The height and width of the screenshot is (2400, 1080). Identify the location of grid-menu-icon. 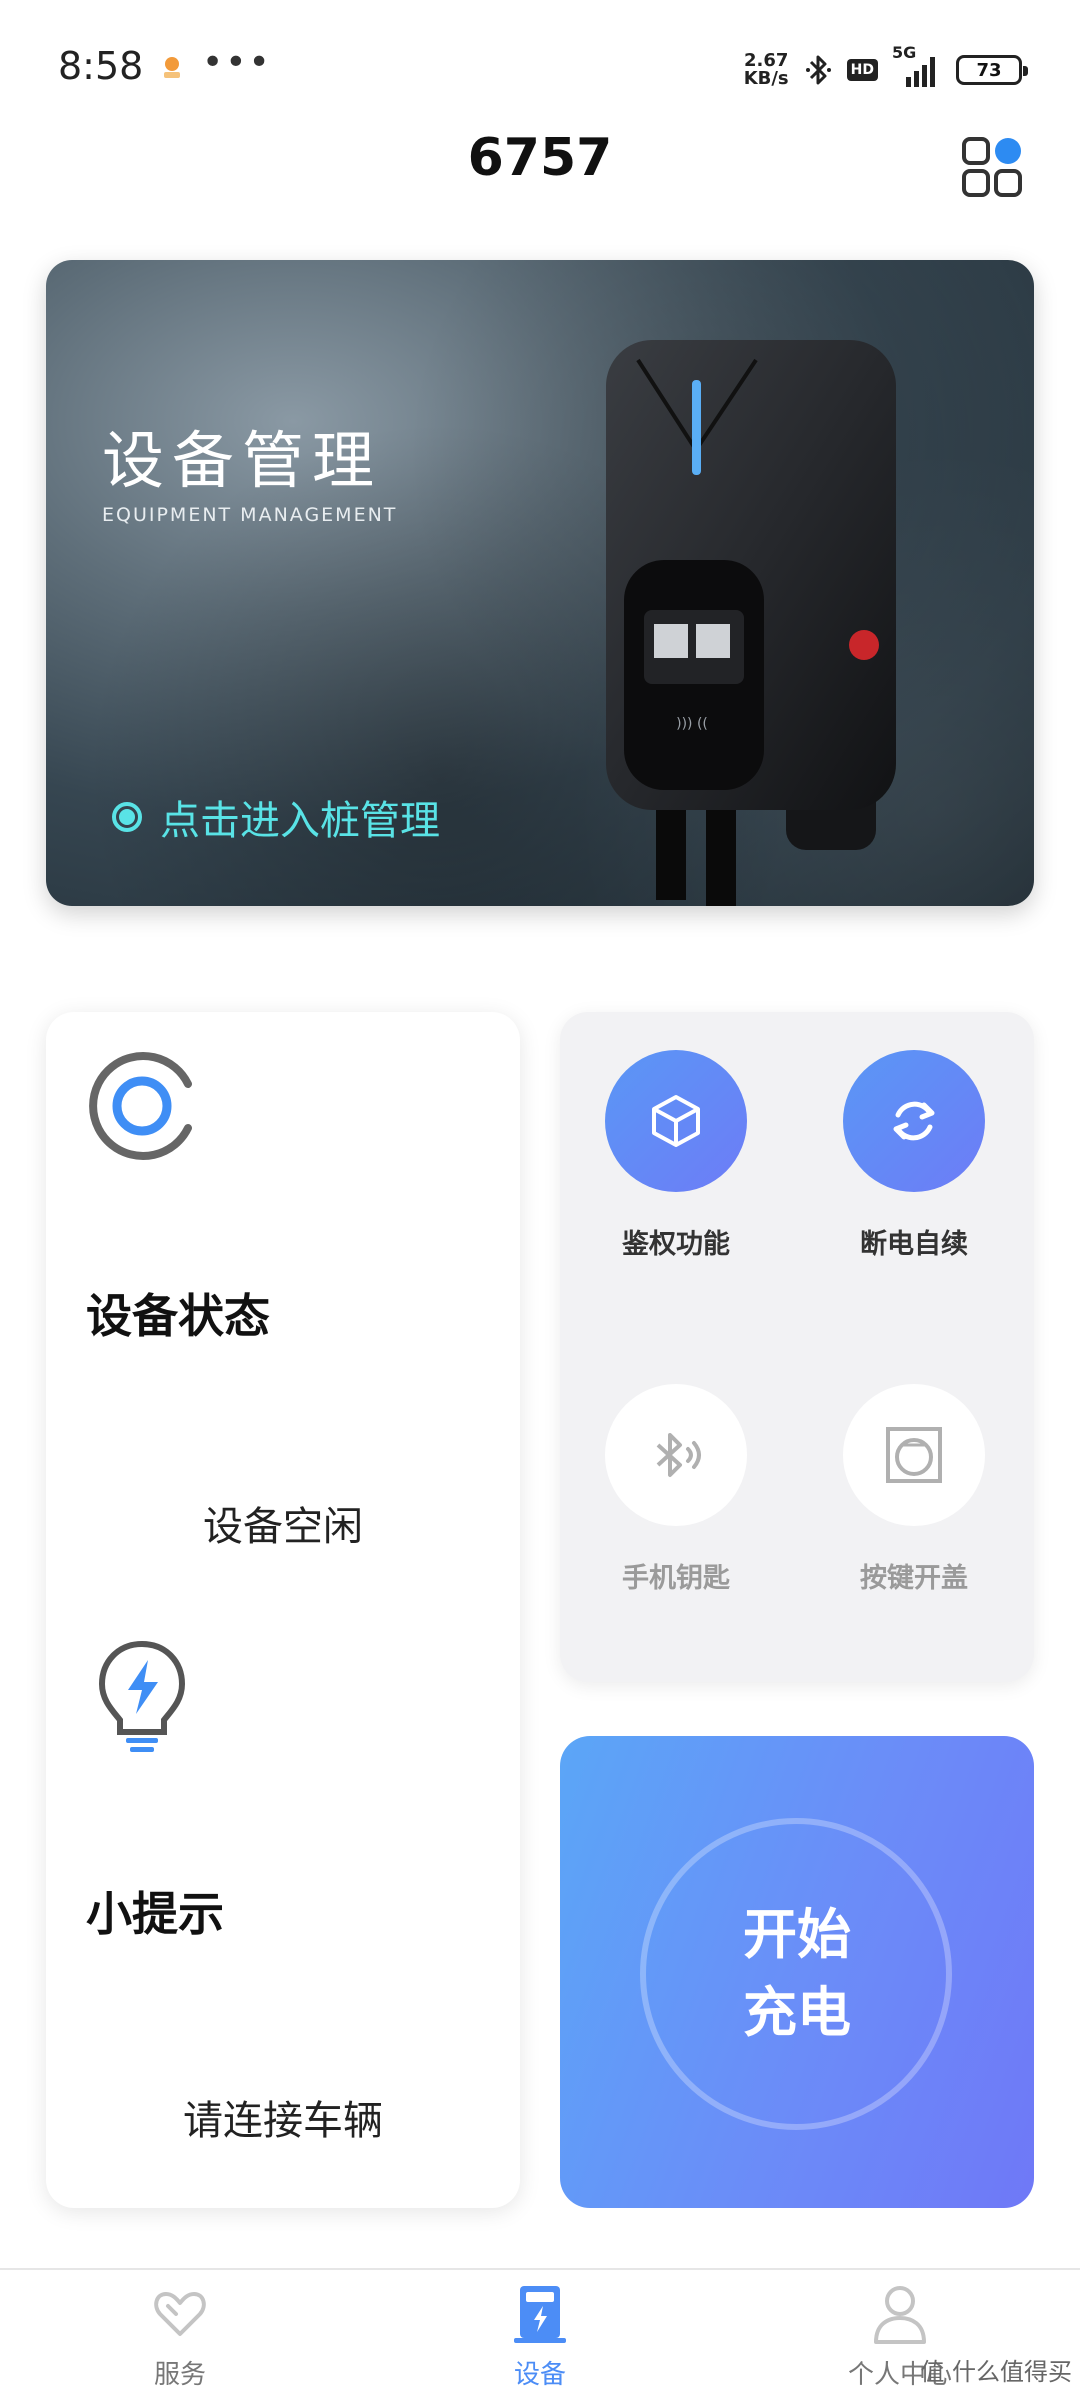
(992, 167).